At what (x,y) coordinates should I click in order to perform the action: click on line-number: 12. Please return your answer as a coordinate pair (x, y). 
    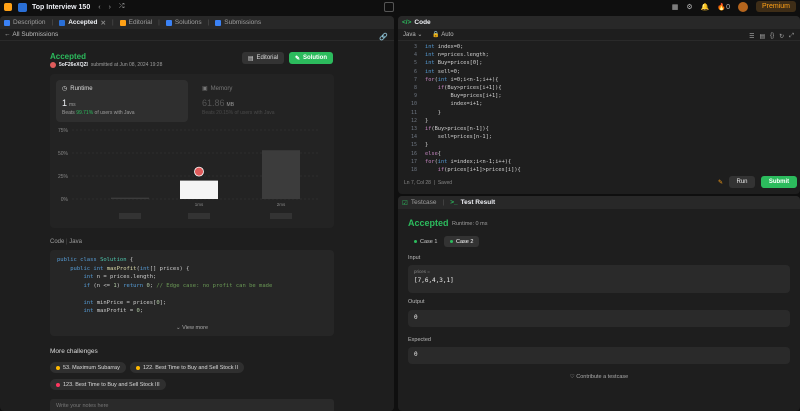
    Looking at the image, I should click on (413, 120).